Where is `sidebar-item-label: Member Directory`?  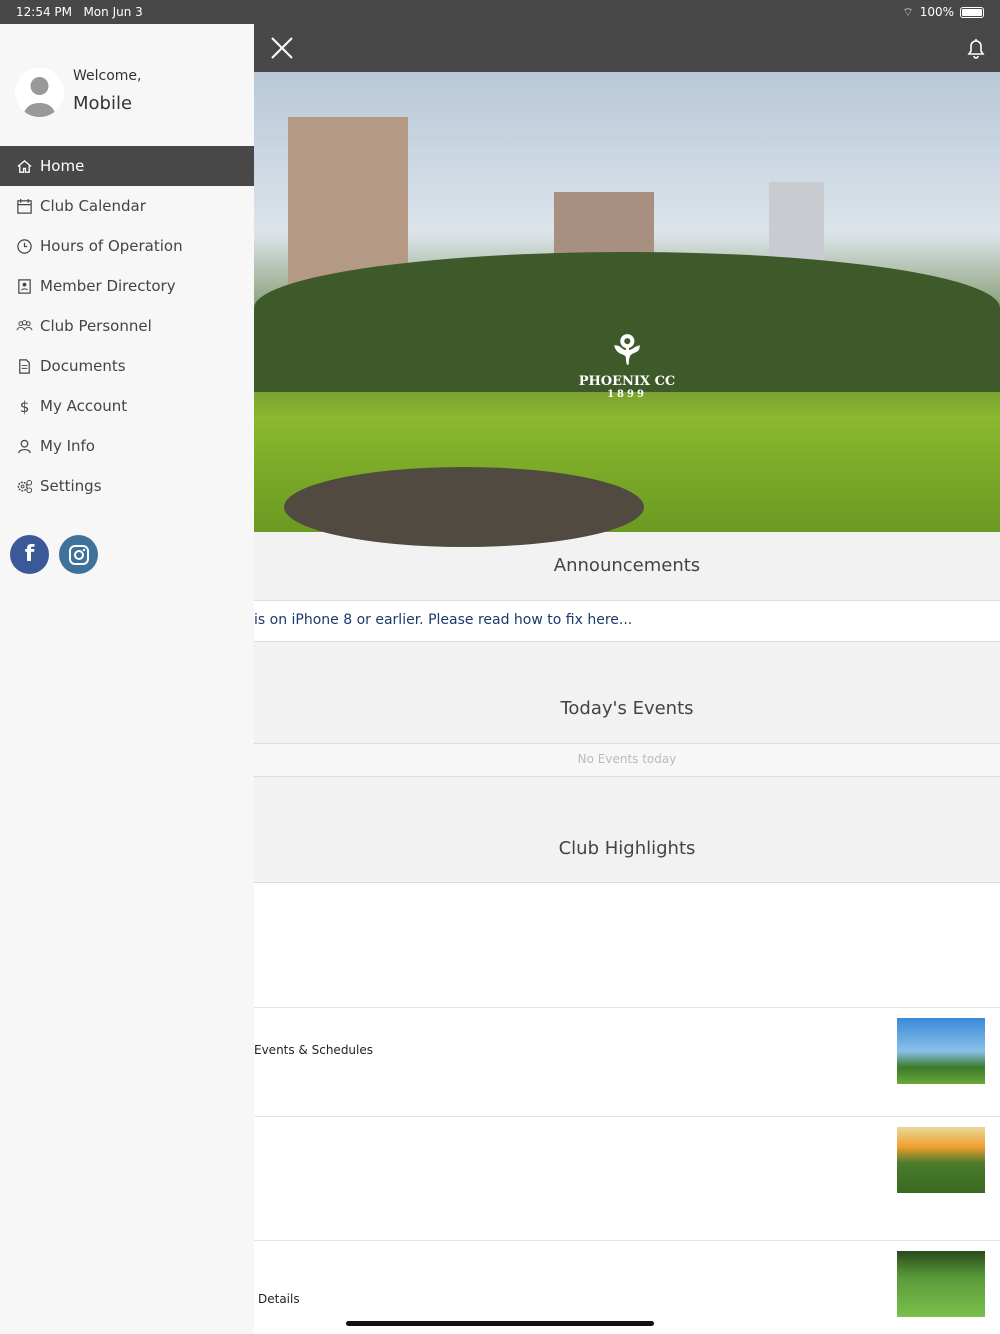
sidebar-item-label: Member Directory is located at coordinates (108, 286).